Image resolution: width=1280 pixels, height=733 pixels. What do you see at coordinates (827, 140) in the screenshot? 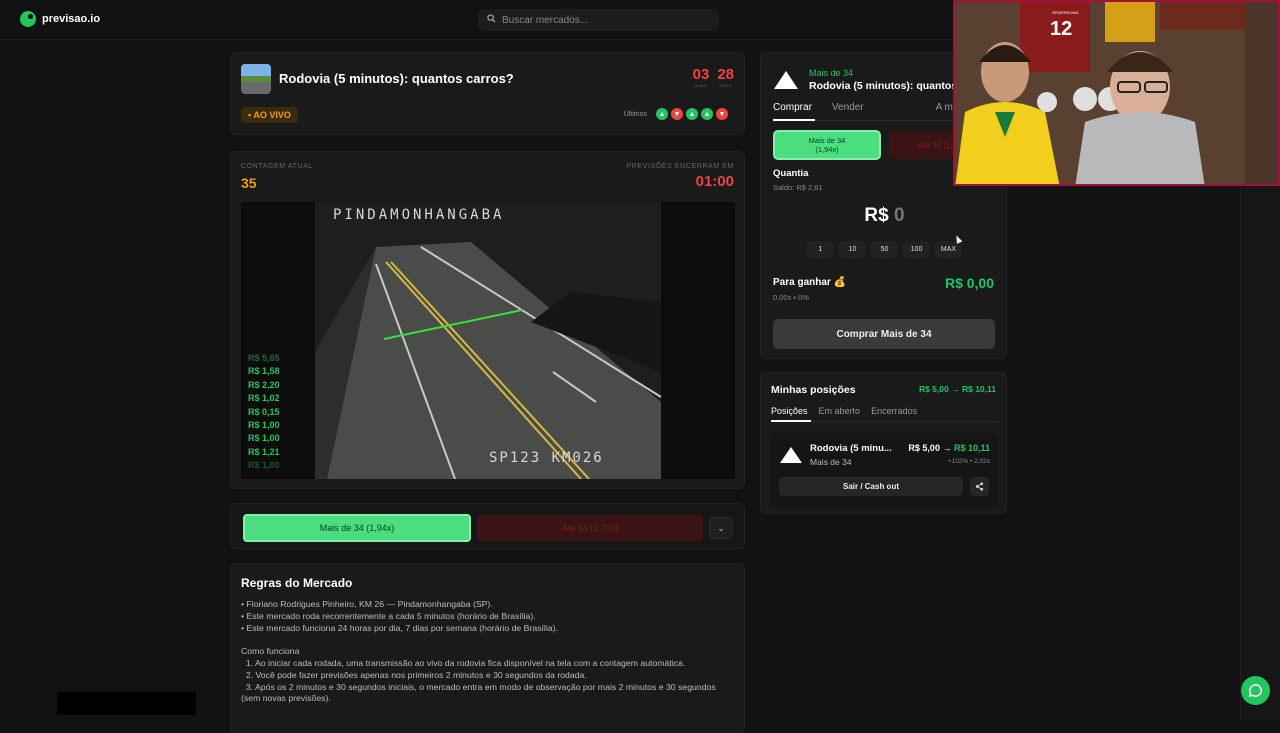
I see `trade-yes-label: Mais de 34` at bounding box center [827, 140].